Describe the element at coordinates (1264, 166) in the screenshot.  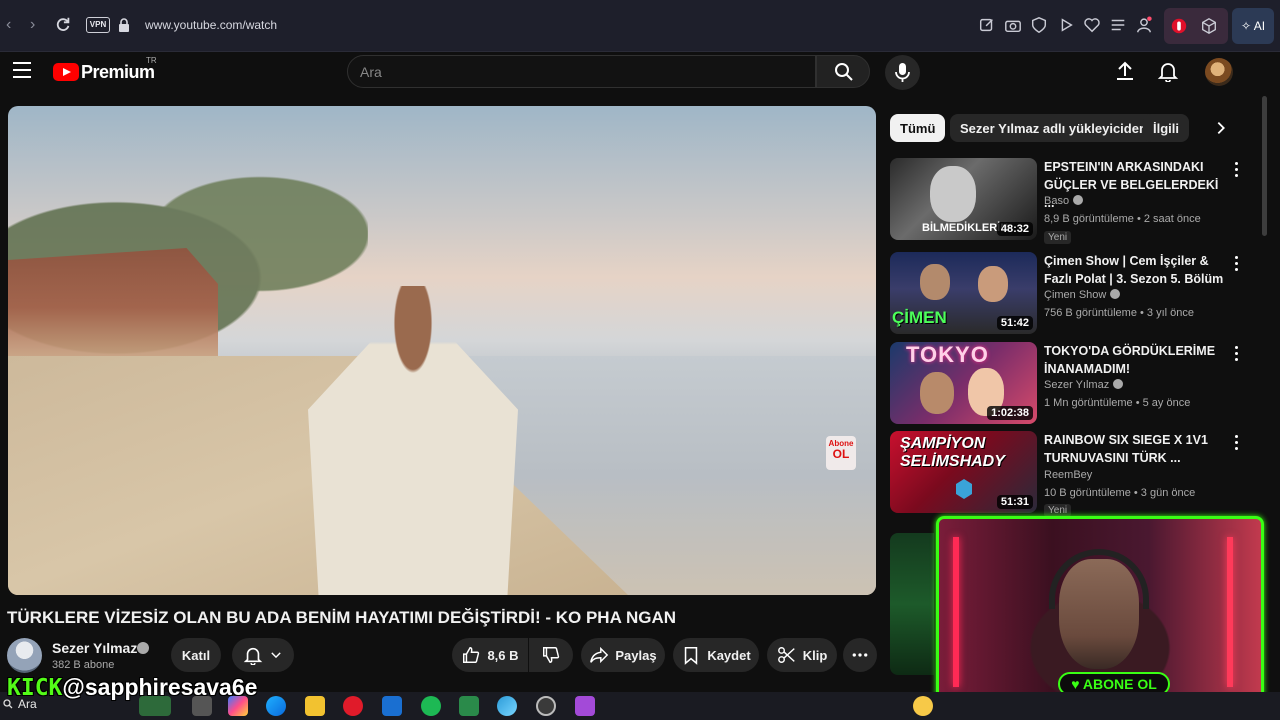
I see `scrollbar-thumb` at that location.